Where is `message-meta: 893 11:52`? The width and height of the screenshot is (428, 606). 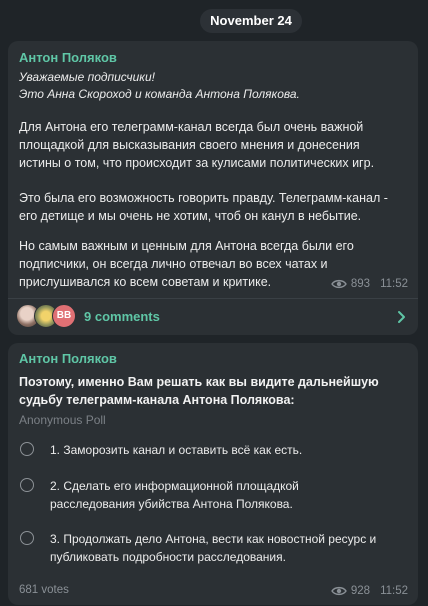
message-meta: 893 11:52 is located at coordinates (369, 284).